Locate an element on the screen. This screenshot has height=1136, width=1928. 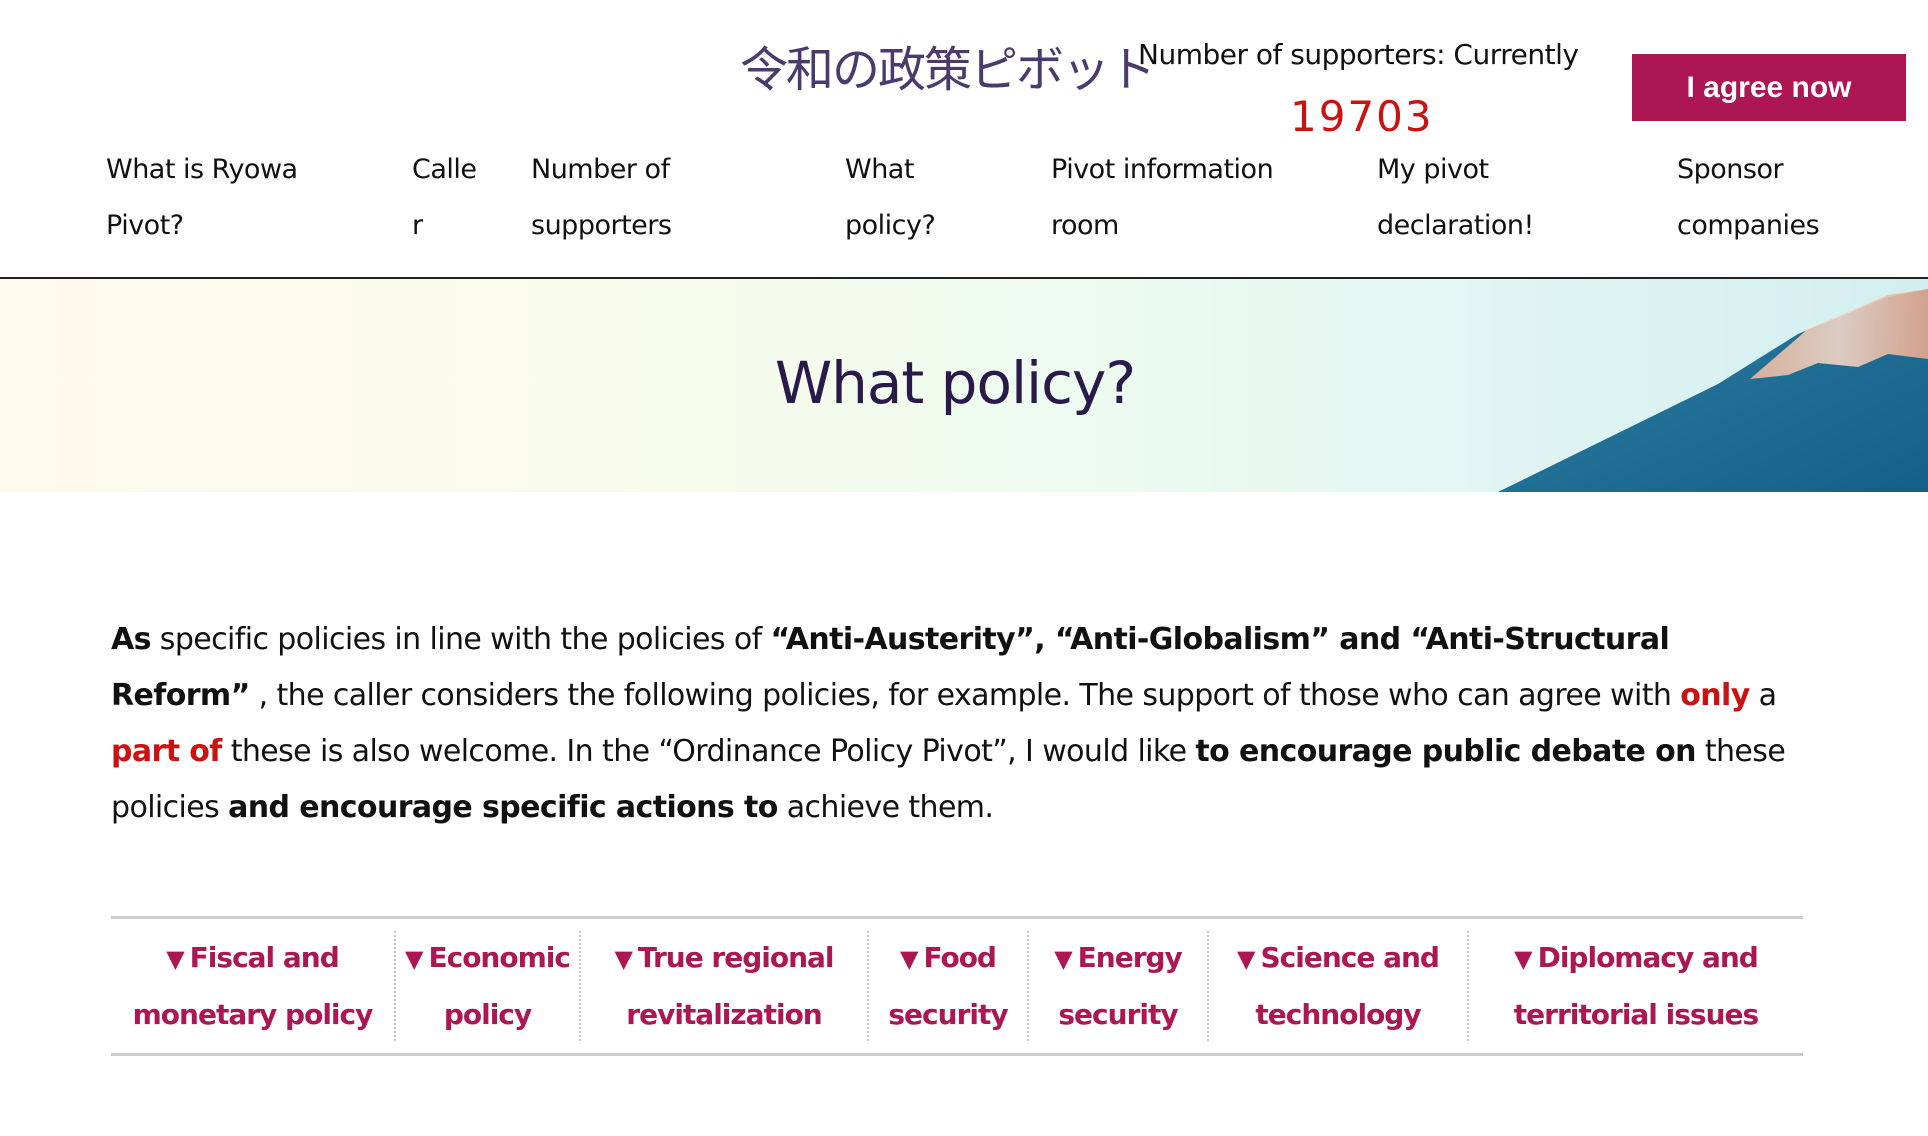
policy-link-economic: ▼ Economic policy is located at coordinates (487, 986).